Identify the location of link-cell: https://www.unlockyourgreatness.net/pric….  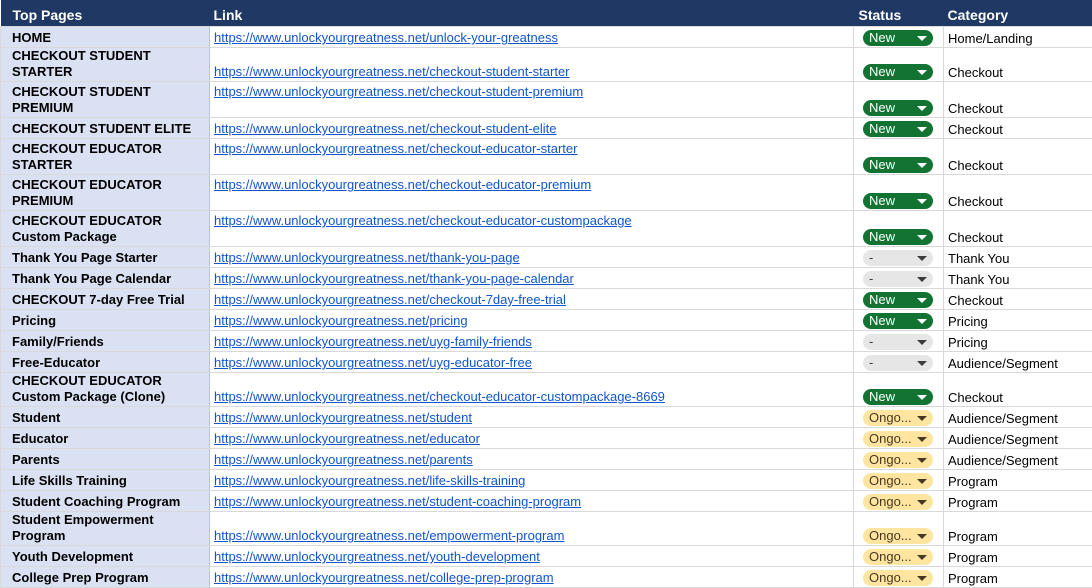
(532, 320).